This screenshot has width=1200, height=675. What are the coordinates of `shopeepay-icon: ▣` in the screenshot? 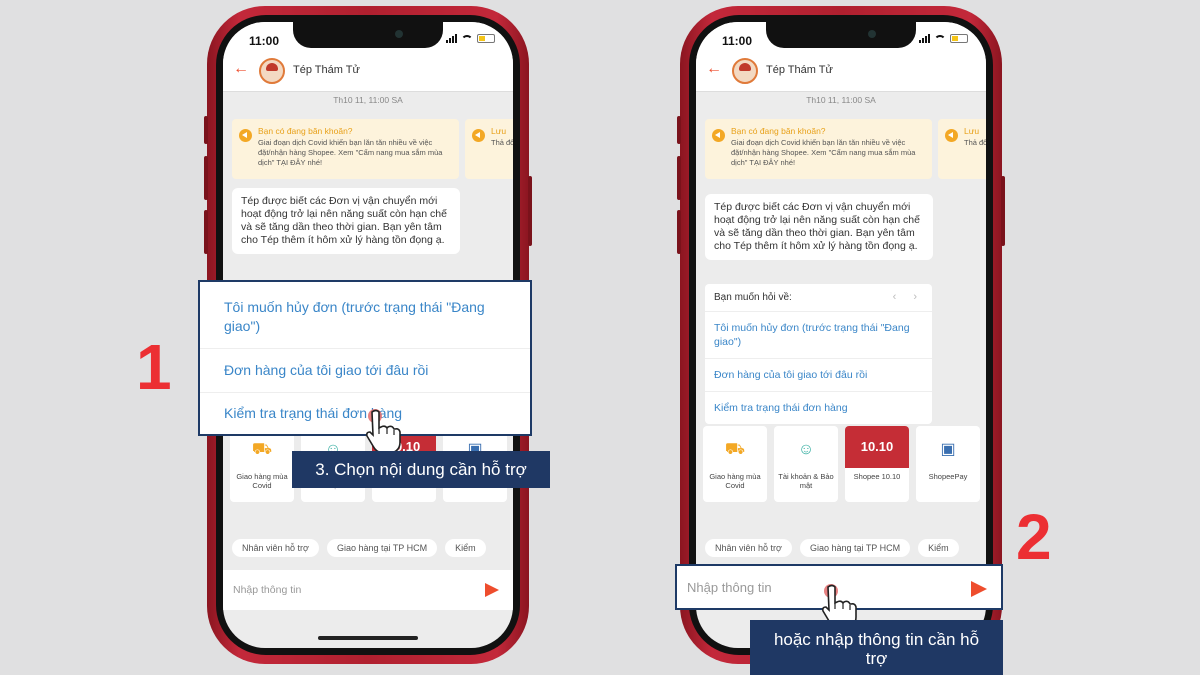 It's located at (948, 449).